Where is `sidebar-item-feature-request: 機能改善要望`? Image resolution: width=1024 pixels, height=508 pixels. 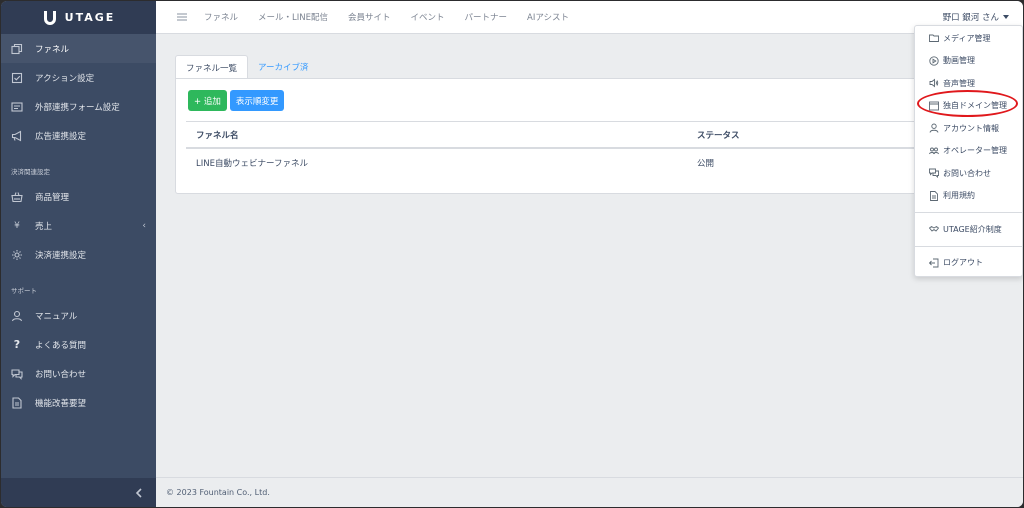
sidebar-item-feature-request: 機能改善要望 is located at coordinates (78, 402).